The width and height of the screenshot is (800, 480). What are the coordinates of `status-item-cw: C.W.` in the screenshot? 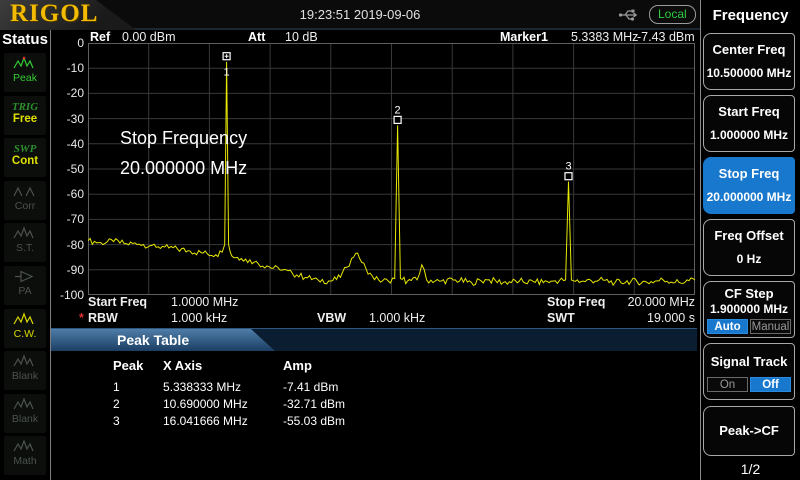 It's located at (25, 328).